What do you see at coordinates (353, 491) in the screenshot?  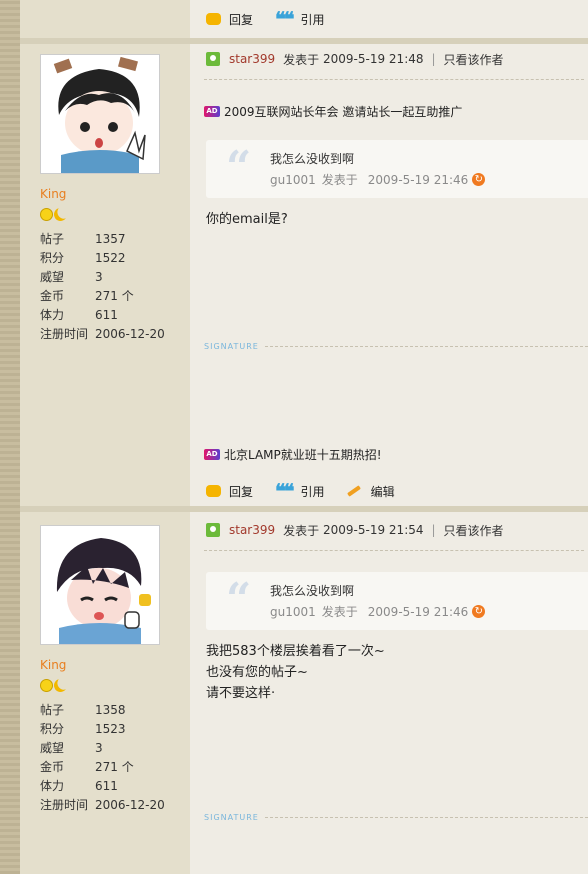 I see `pencil-icon` at bounding box center [353, 491].